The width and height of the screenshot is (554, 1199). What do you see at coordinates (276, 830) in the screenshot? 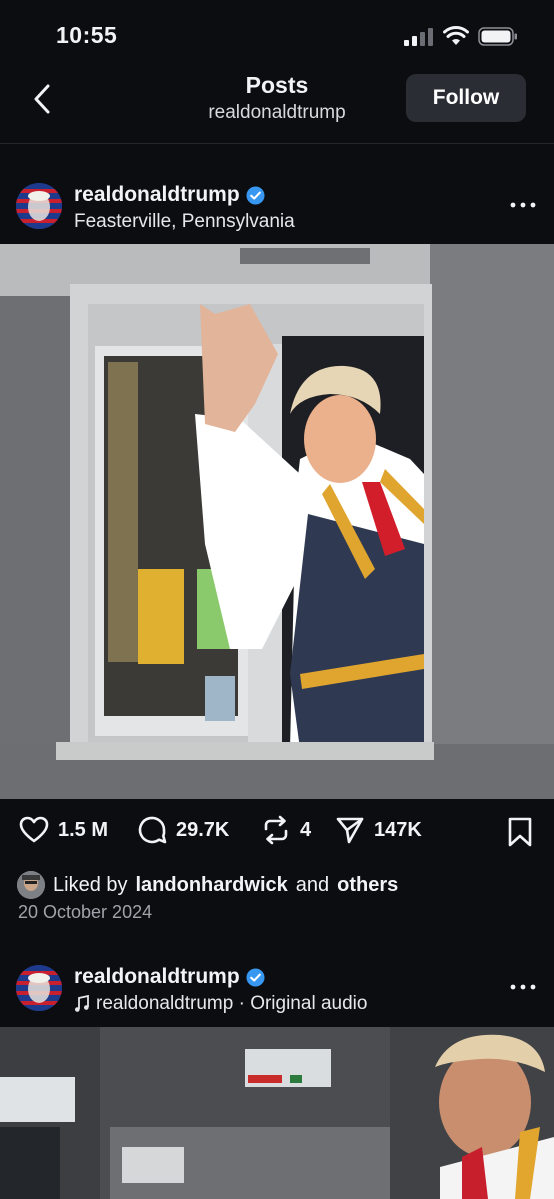
I see `repost-icon` at bounding box center [276, 830].